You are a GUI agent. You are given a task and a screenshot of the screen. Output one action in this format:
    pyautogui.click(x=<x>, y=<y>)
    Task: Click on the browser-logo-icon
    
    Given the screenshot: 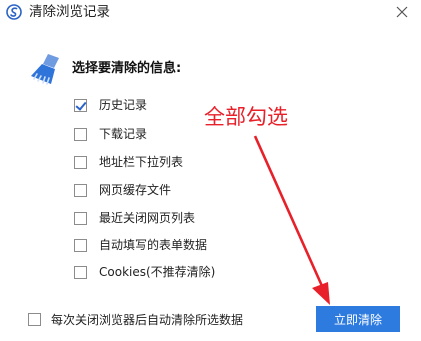 What is the action you would take?
    pyautogui.click(x=14, y=12)
    